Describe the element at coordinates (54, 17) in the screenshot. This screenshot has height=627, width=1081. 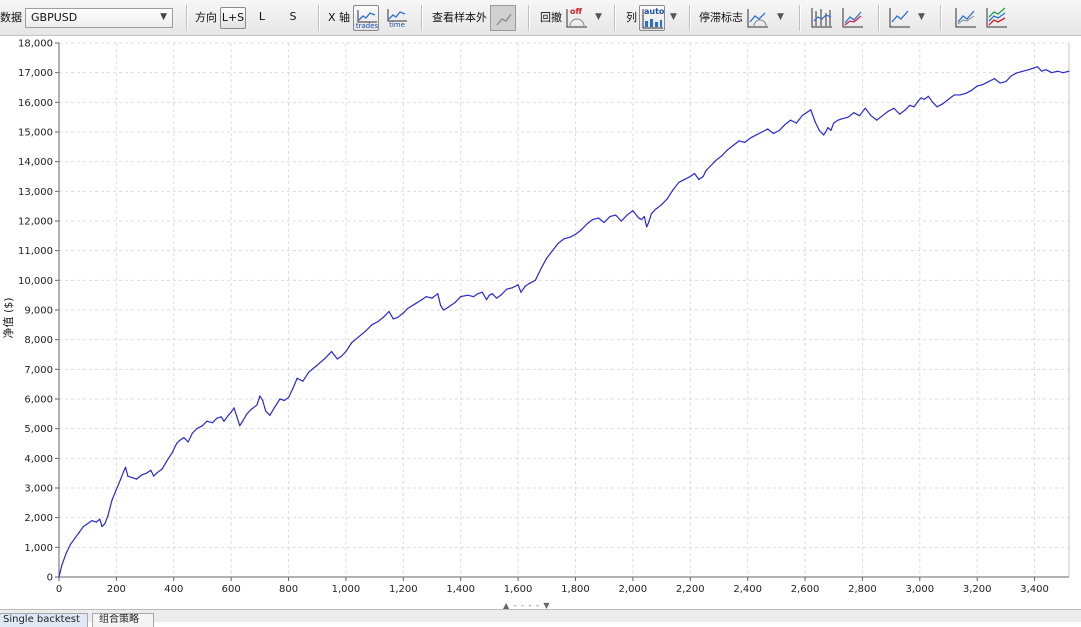
I see `symbol-value: GBPUSD` at that location.